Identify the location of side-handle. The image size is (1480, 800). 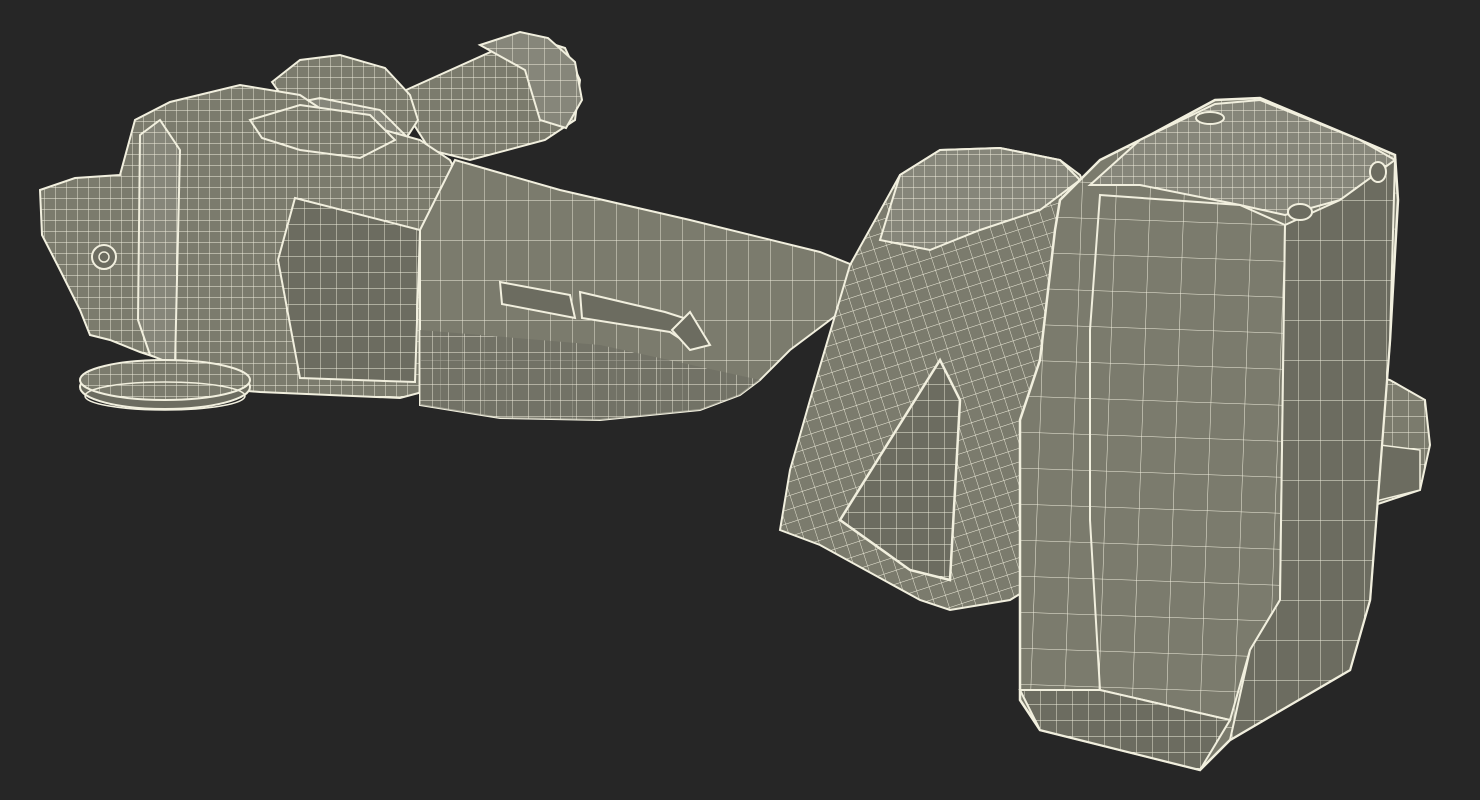
(488, 96).